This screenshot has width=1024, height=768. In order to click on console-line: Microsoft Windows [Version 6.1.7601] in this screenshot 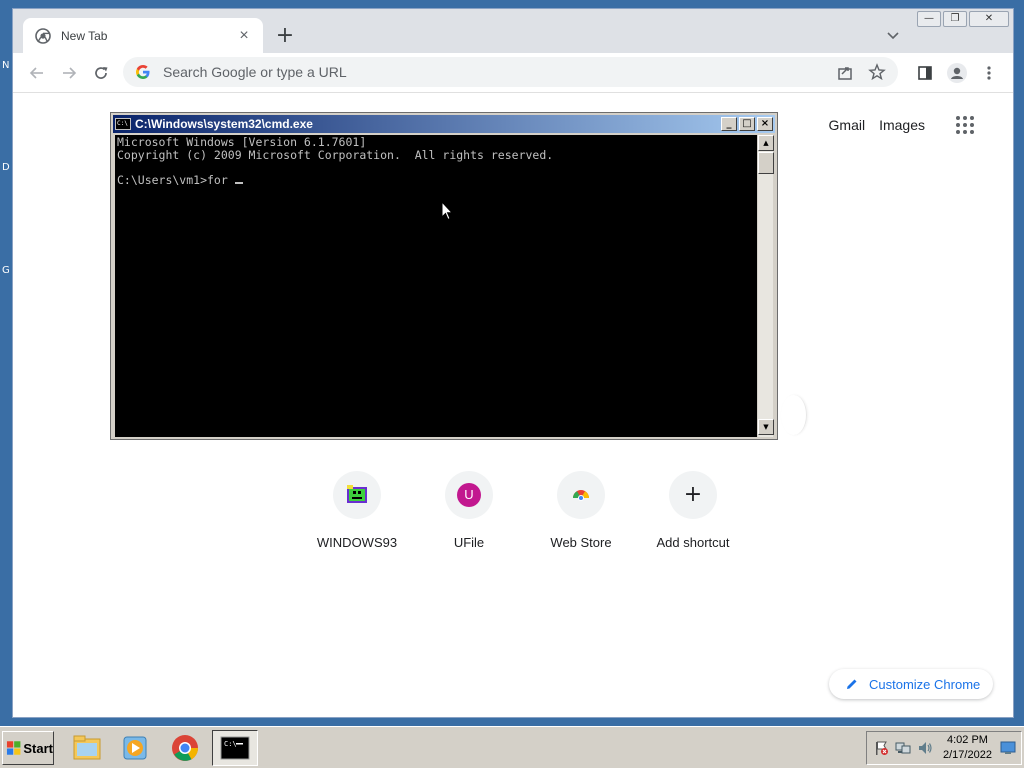, I will do `click(242, 142)`.